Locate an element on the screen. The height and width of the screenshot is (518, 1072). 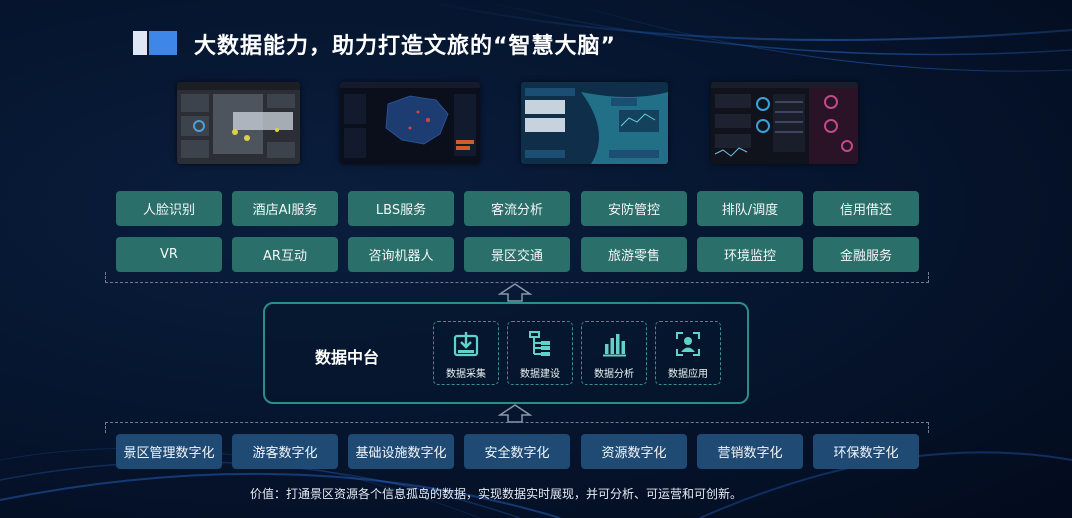
service-tile-environment: 环境监控 is located at coordinates (750, 254).